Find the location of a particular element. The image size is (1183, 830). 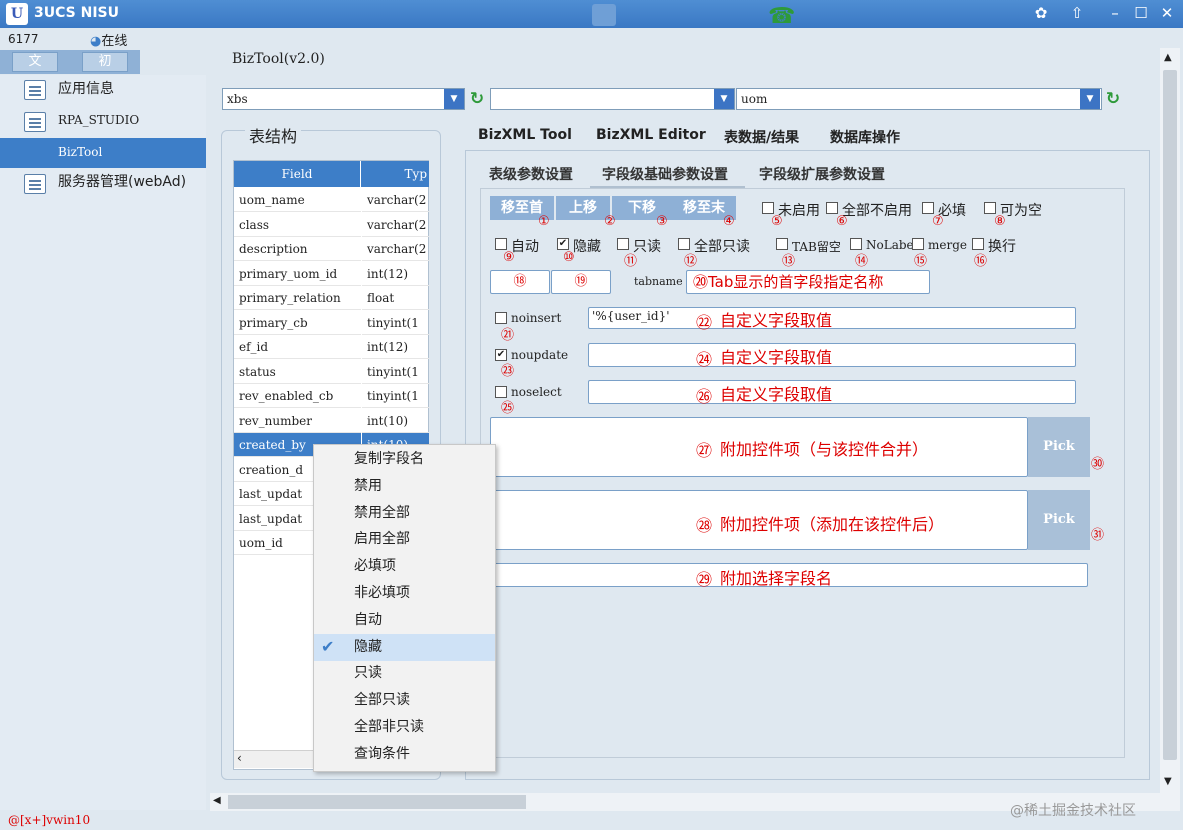

pick-button-merge: Pick is located at coordinates (1059, 447).